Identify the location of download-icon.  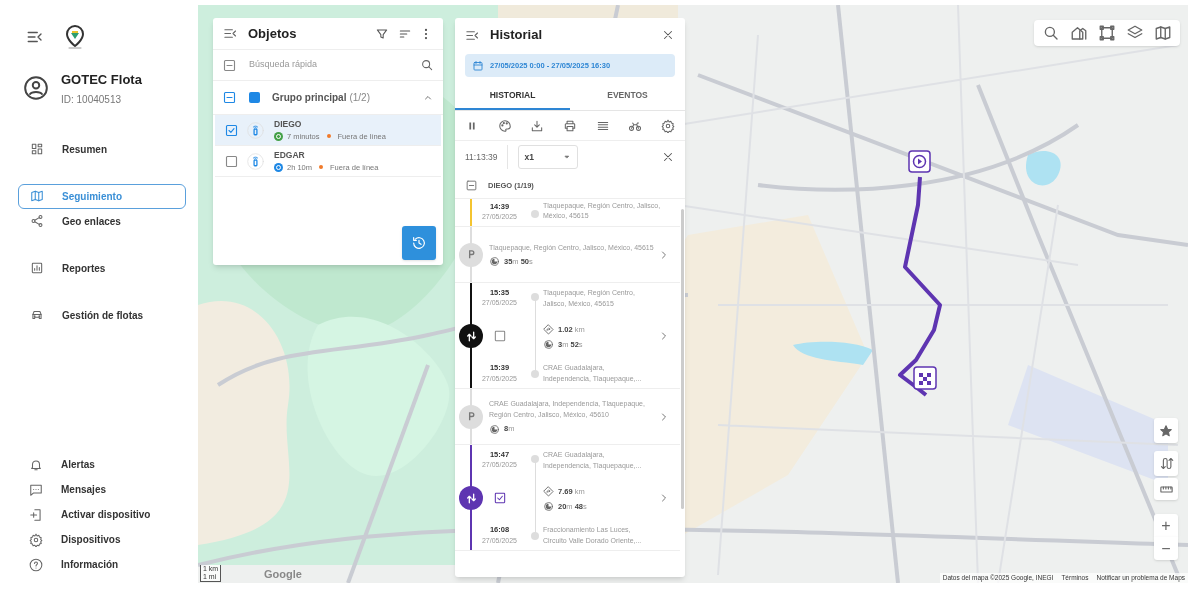
(537, 125).